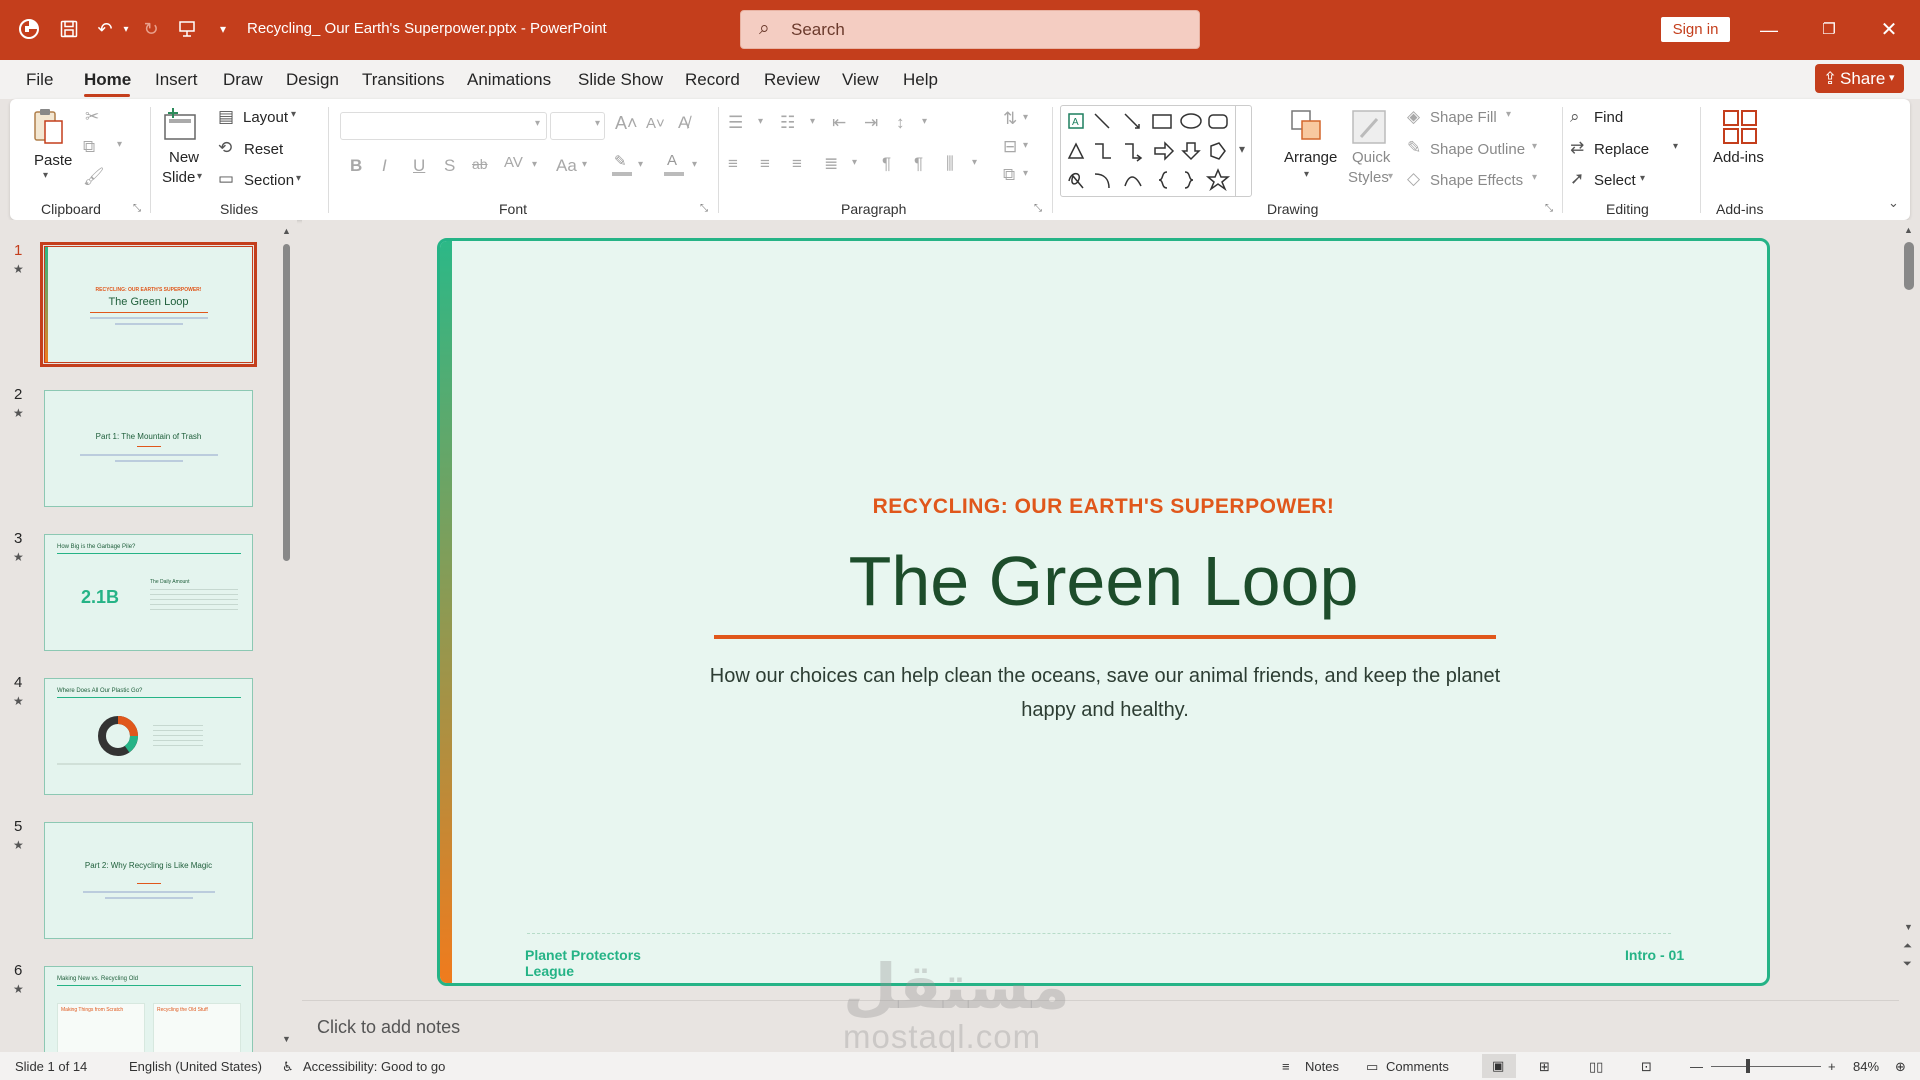  What do you see at coordinates (1009, 175) in the screenshot?
I see `smartart-icon: ⧉` at bounding box center [1009, 175].